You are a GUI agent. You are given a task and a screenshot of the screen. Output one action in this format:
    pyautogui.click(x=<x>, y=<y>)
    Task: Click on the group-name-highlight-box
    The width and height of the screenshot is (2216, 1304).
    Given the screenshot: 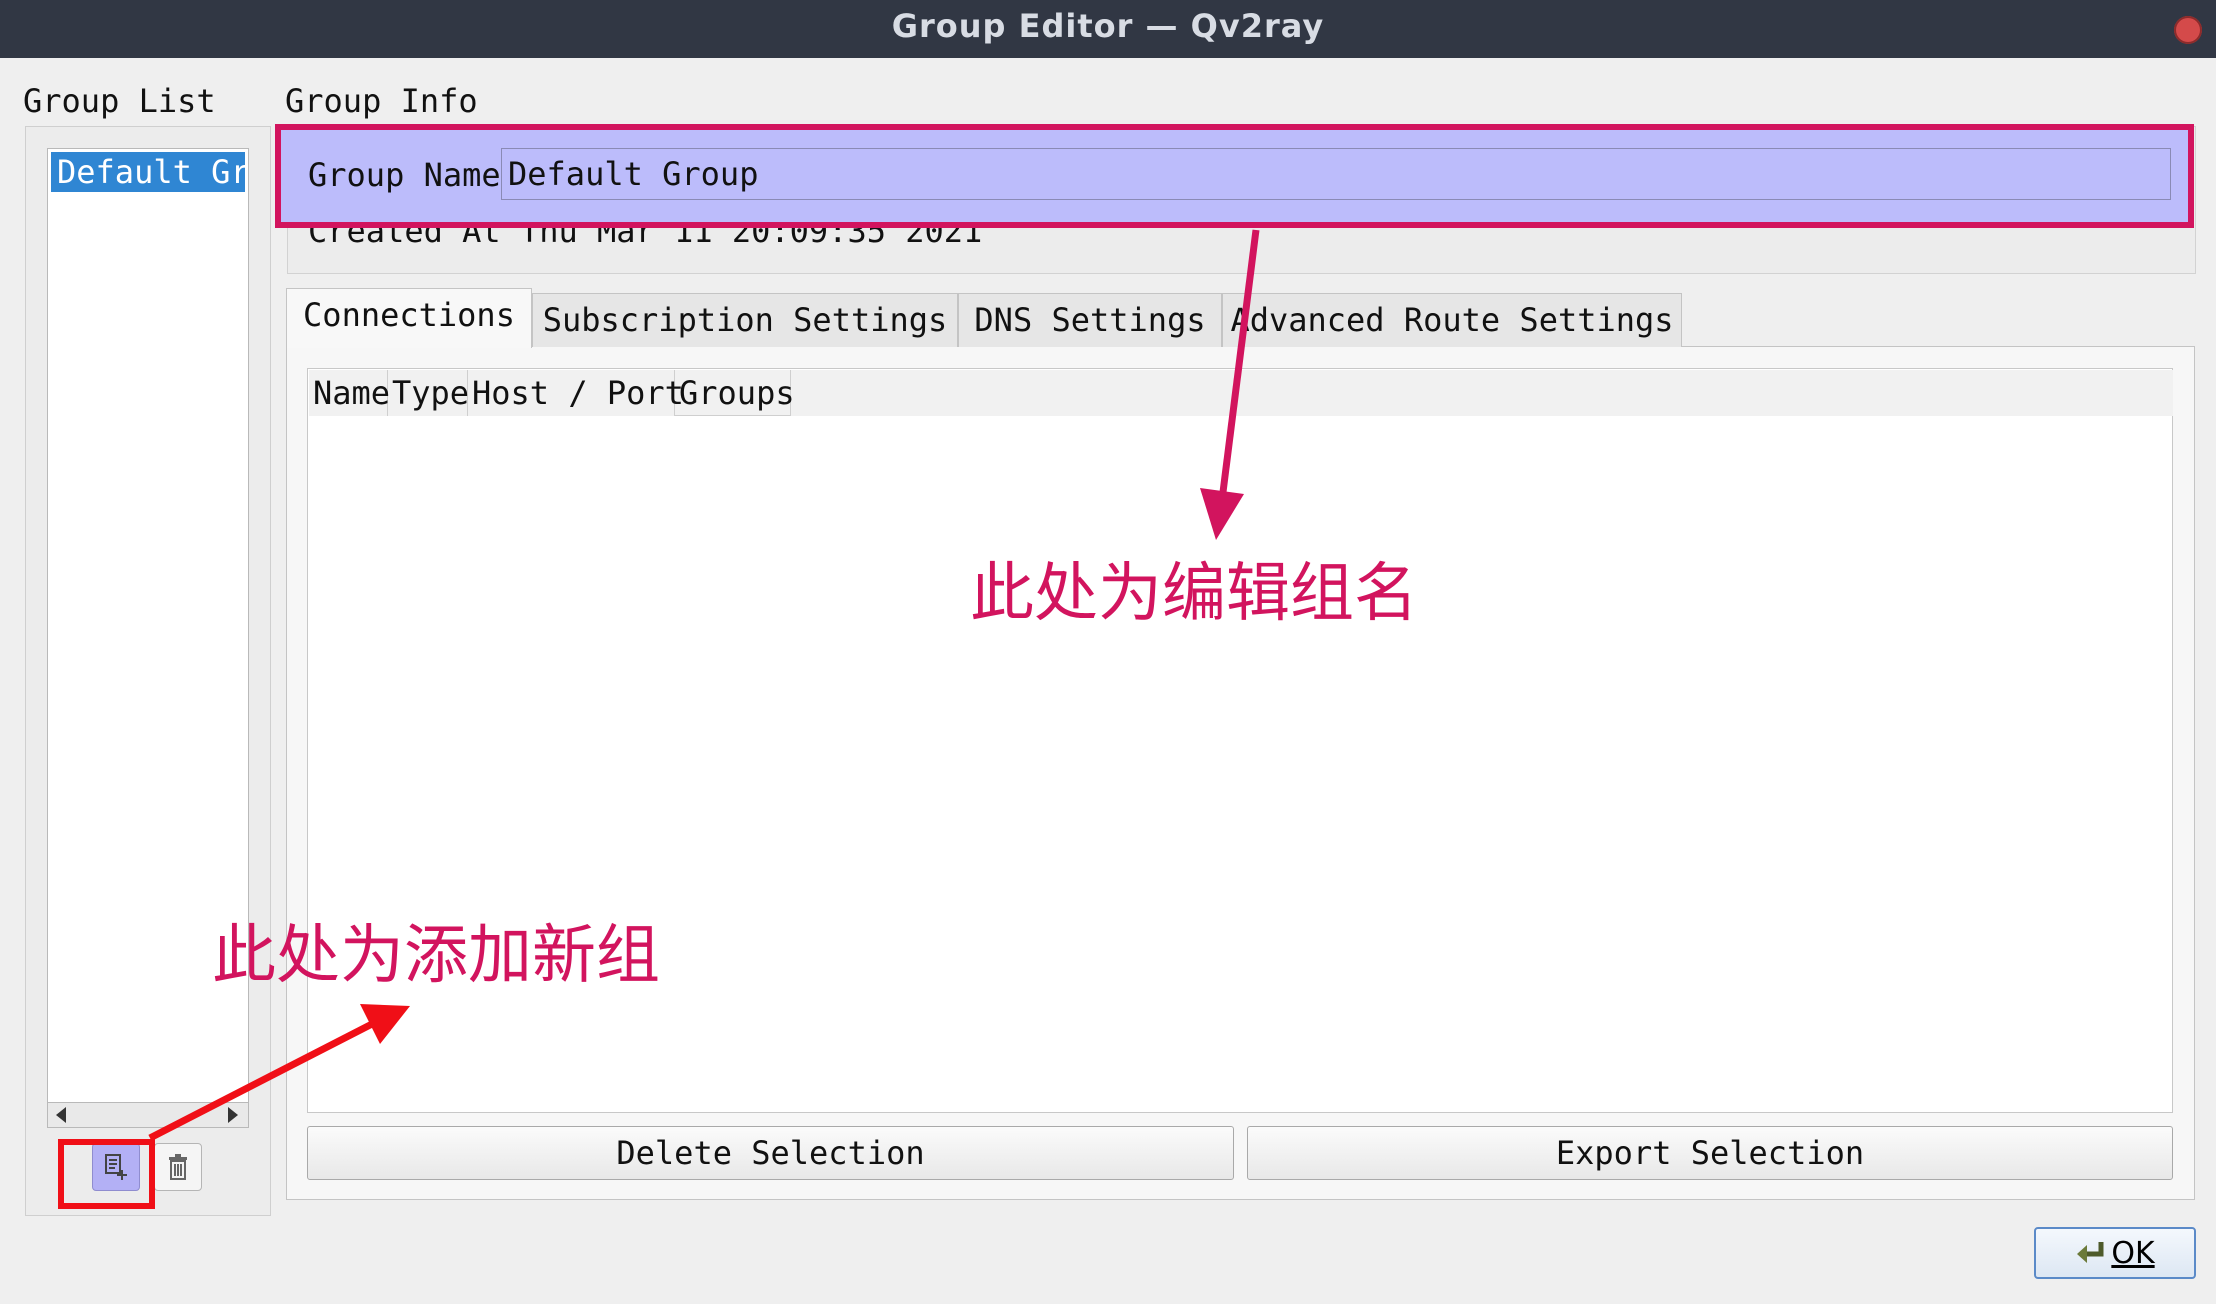 What is the action you would take?
    pyautogui.click(x=1234, y=176)
    